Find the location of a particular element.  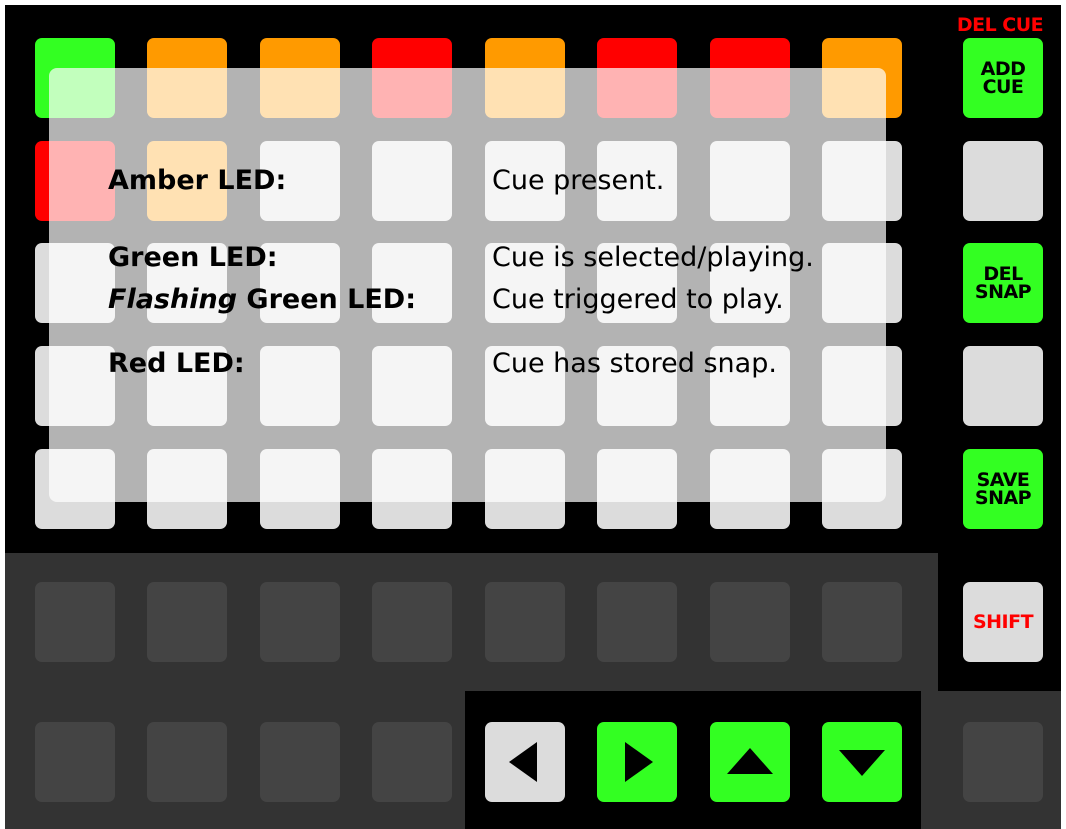

left-arrow-icon is located at coordinates (523, 762).